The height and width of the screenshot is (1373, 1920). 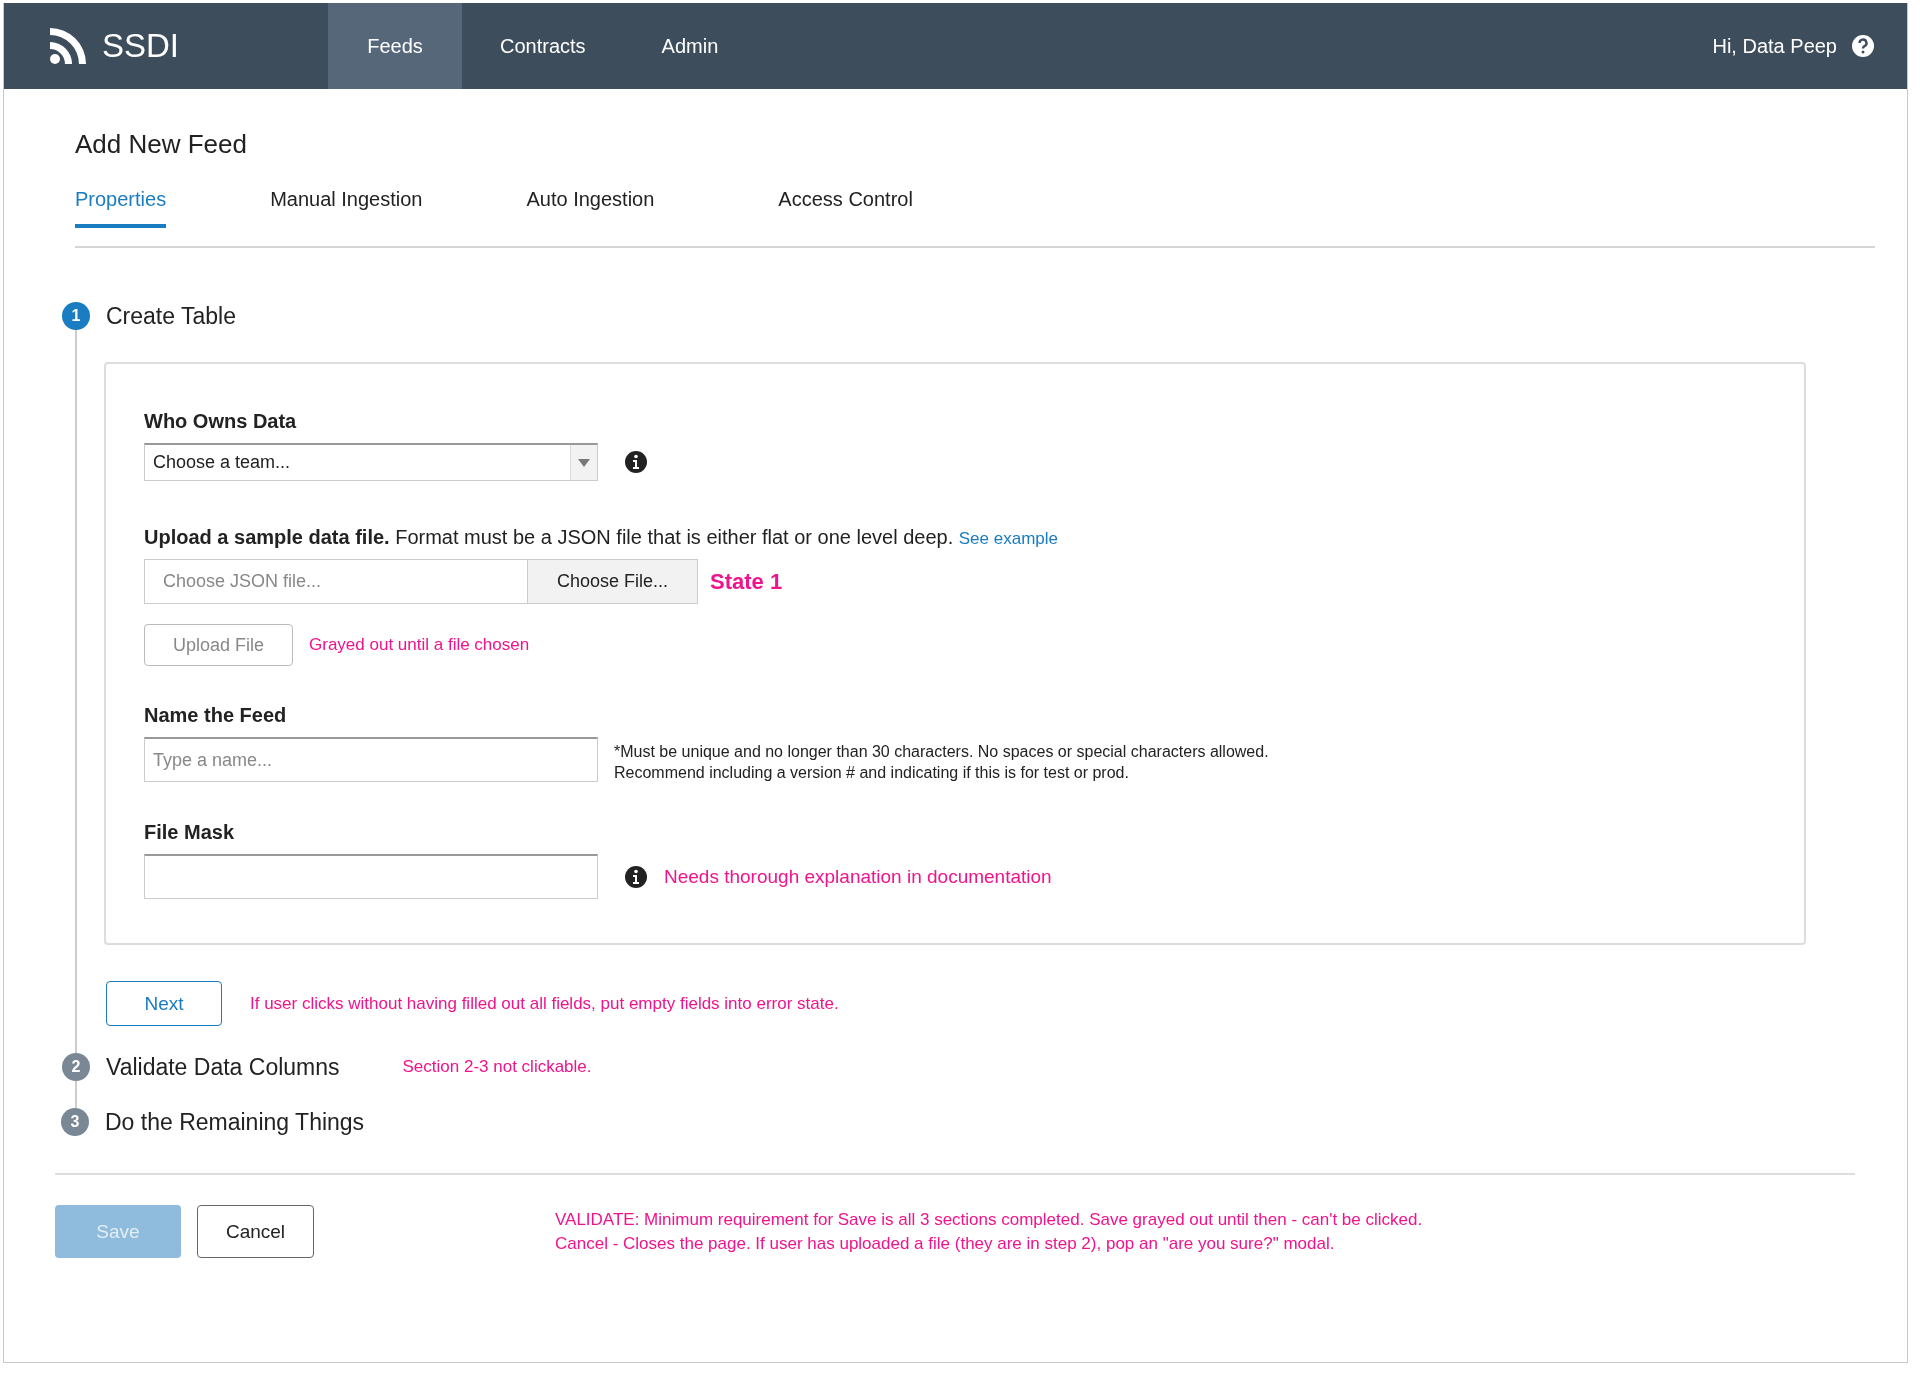 What do you see at coordinates (584, 462) in the screenshot?
I see `caret-icon` at bounding box center [584, 462].